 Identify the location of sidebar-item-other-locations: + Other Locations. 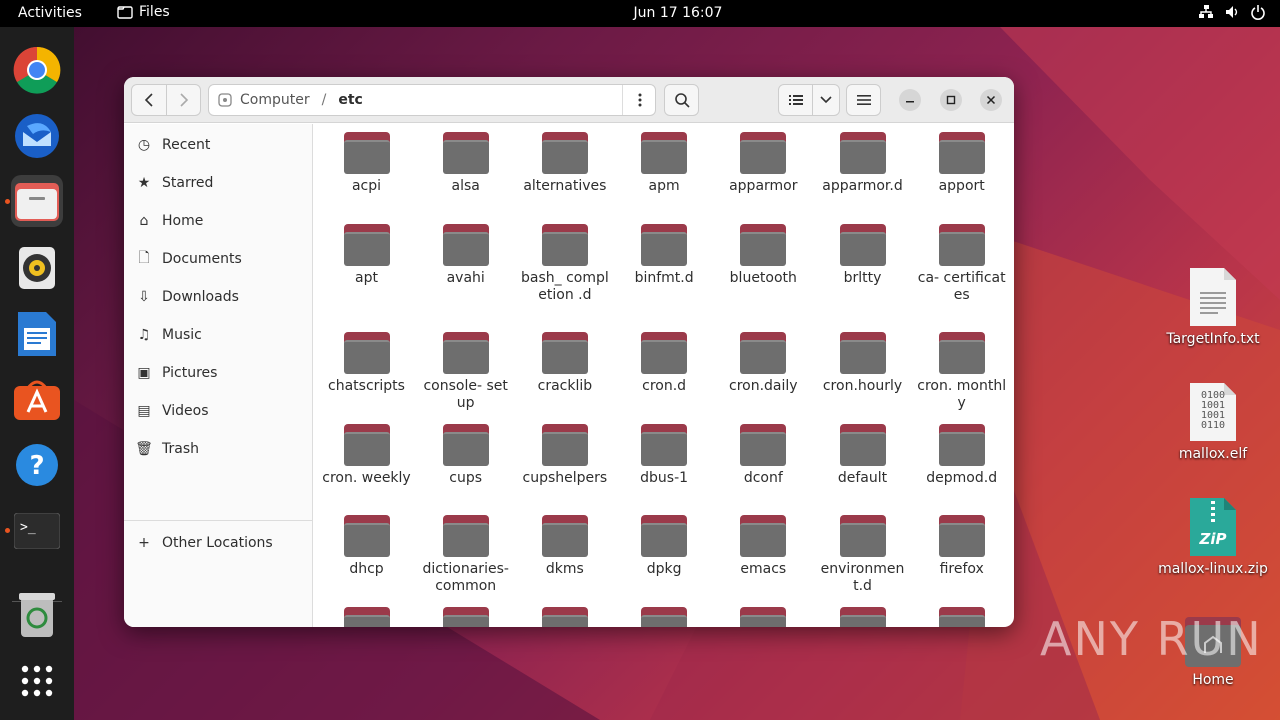
(219, 543).